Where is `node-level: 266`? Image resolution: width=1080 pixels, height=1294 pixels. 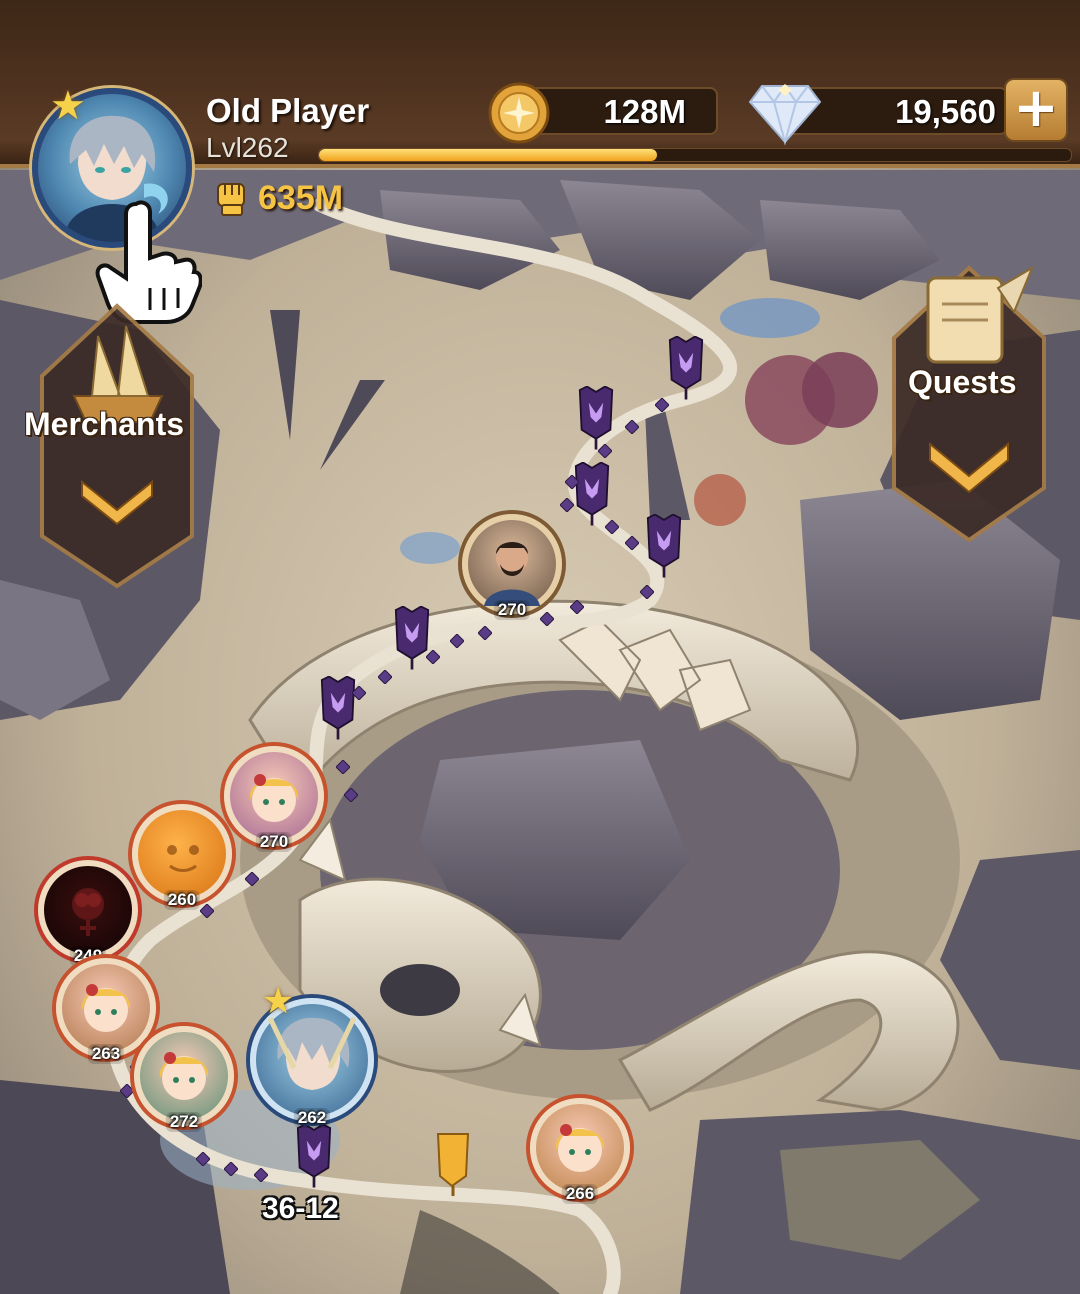
node-level: 266 is located at coordinates (580, 1194).